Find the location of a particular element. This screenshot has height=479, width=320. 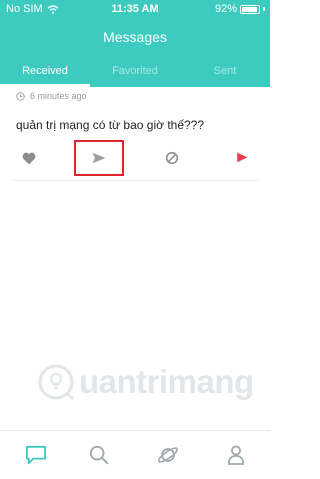

nav-discover is located at coordinates (168, 455).